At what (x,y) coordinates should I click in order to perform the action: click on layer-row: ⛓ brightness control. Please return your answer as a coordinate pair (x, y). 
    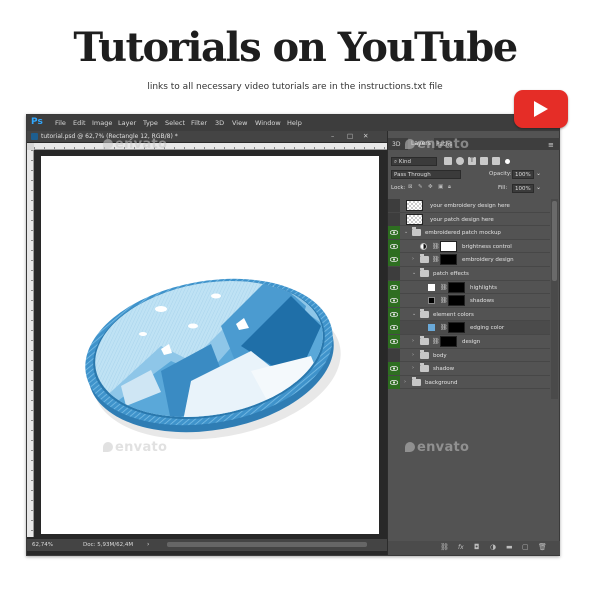
    Looking at the image, I should click on (469, 246).